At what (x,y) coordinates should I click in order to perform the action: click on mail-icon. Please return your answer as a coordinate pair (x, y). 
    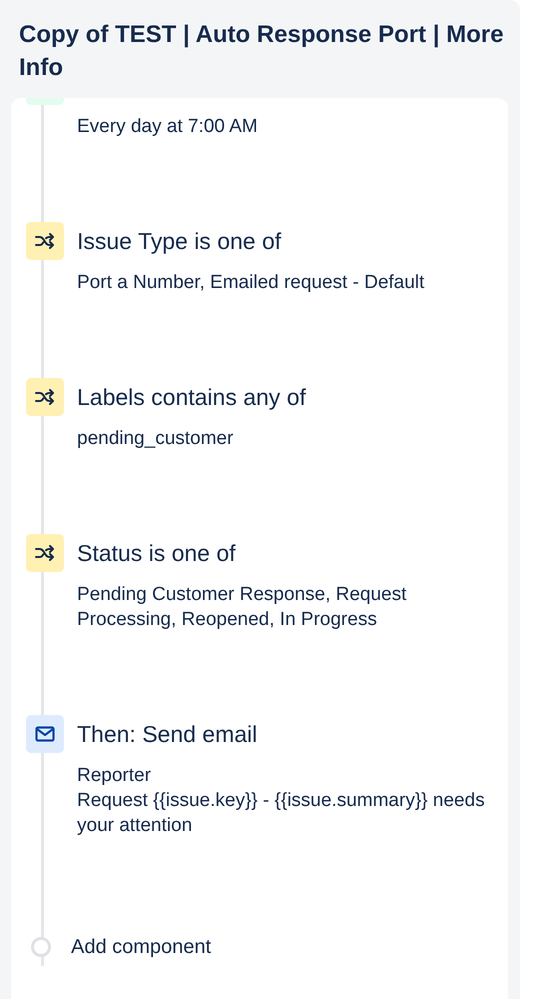
    Looking at the image, I should click on (45, 734).